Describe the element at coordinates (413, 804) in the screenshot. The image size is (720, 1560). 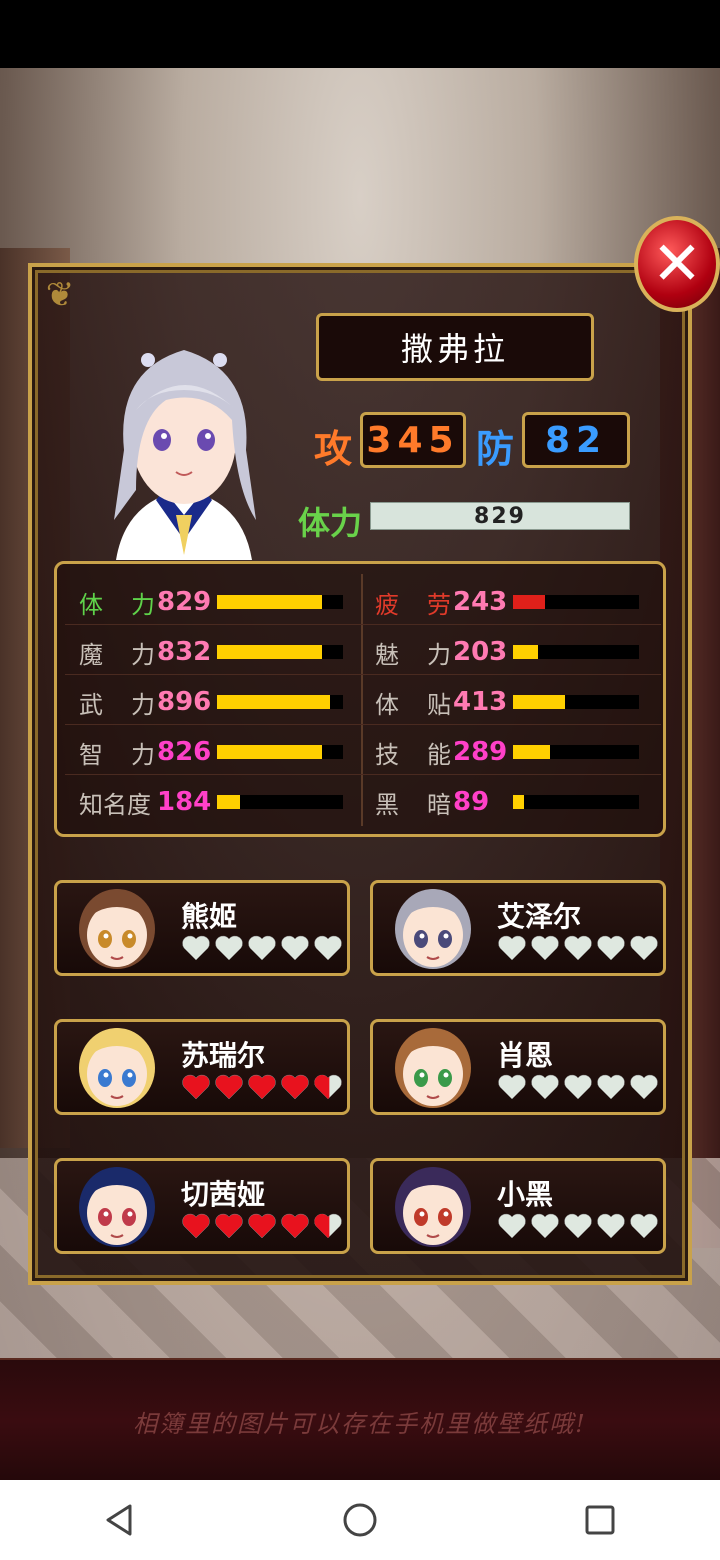
I see `stat-label: 黑暗` at that location.